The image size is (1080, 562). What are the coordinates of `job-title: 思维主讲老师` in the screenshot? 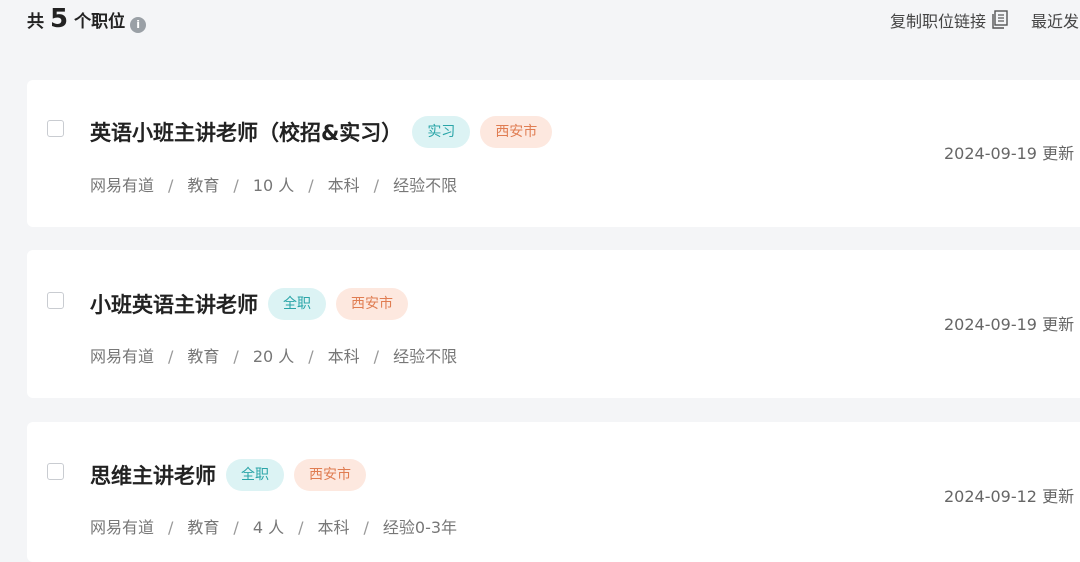 It's located at (153, 475).